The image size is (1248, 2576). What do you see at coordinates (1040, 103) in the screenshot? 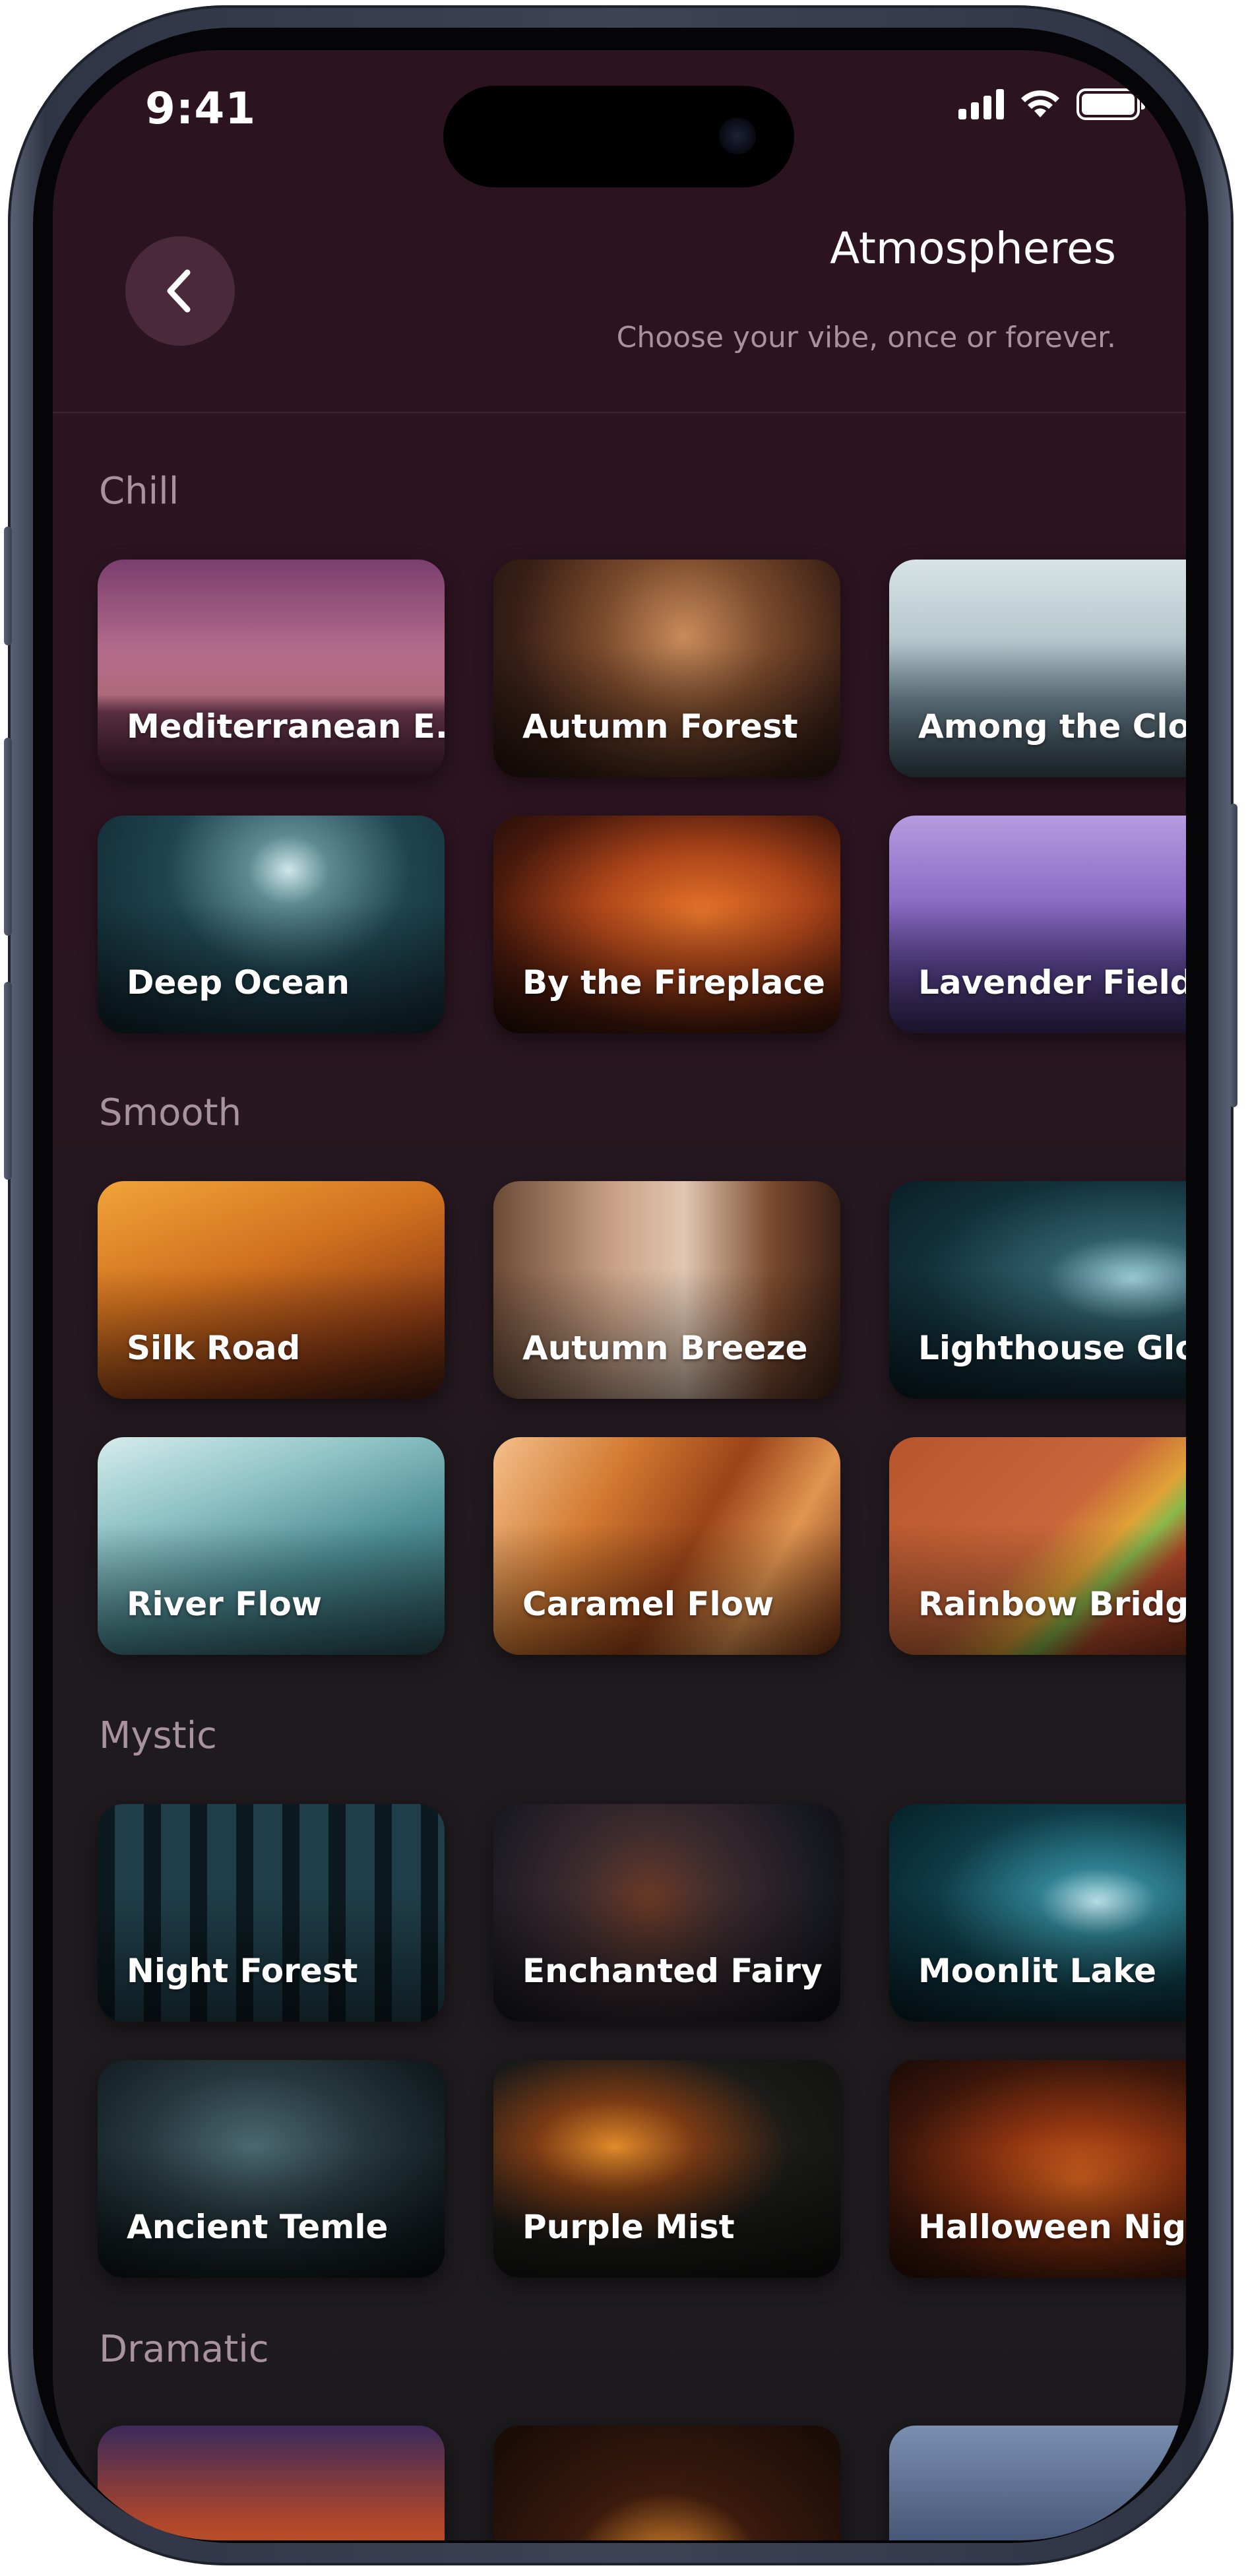
I see `wifi-icon` at bounding box center [1040, 103].